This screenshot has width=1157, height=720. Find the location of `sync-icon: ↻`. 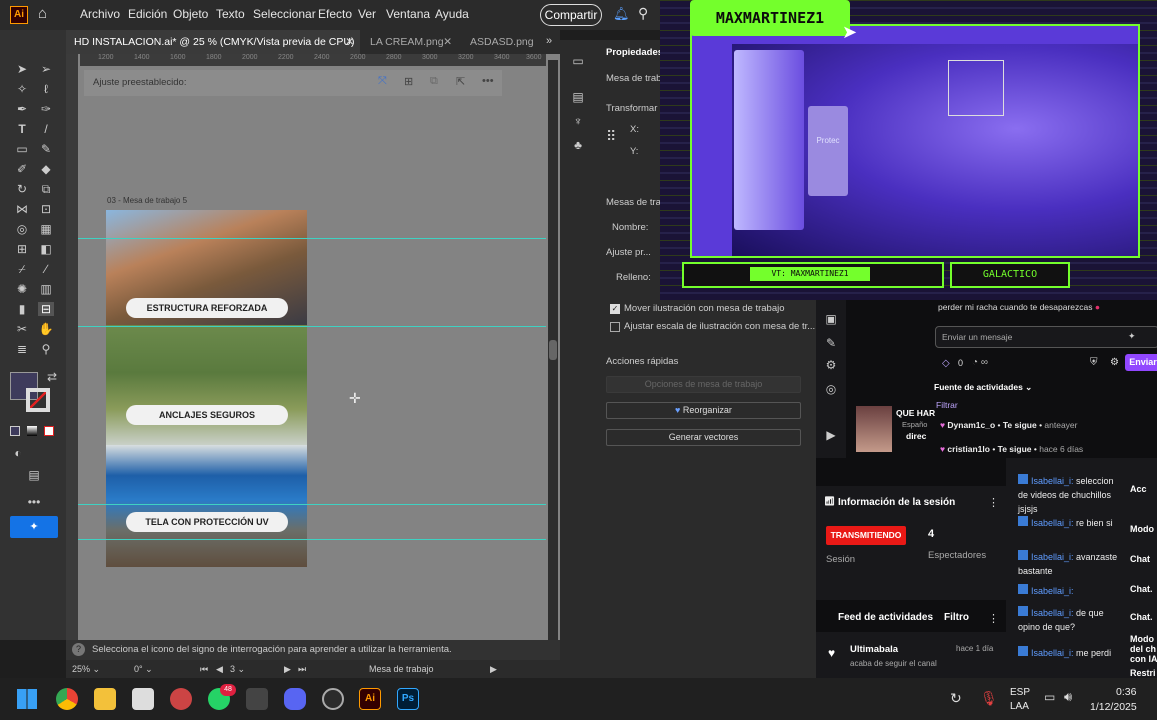

sync-icon: ↻ is located at coordinates (956, 698).